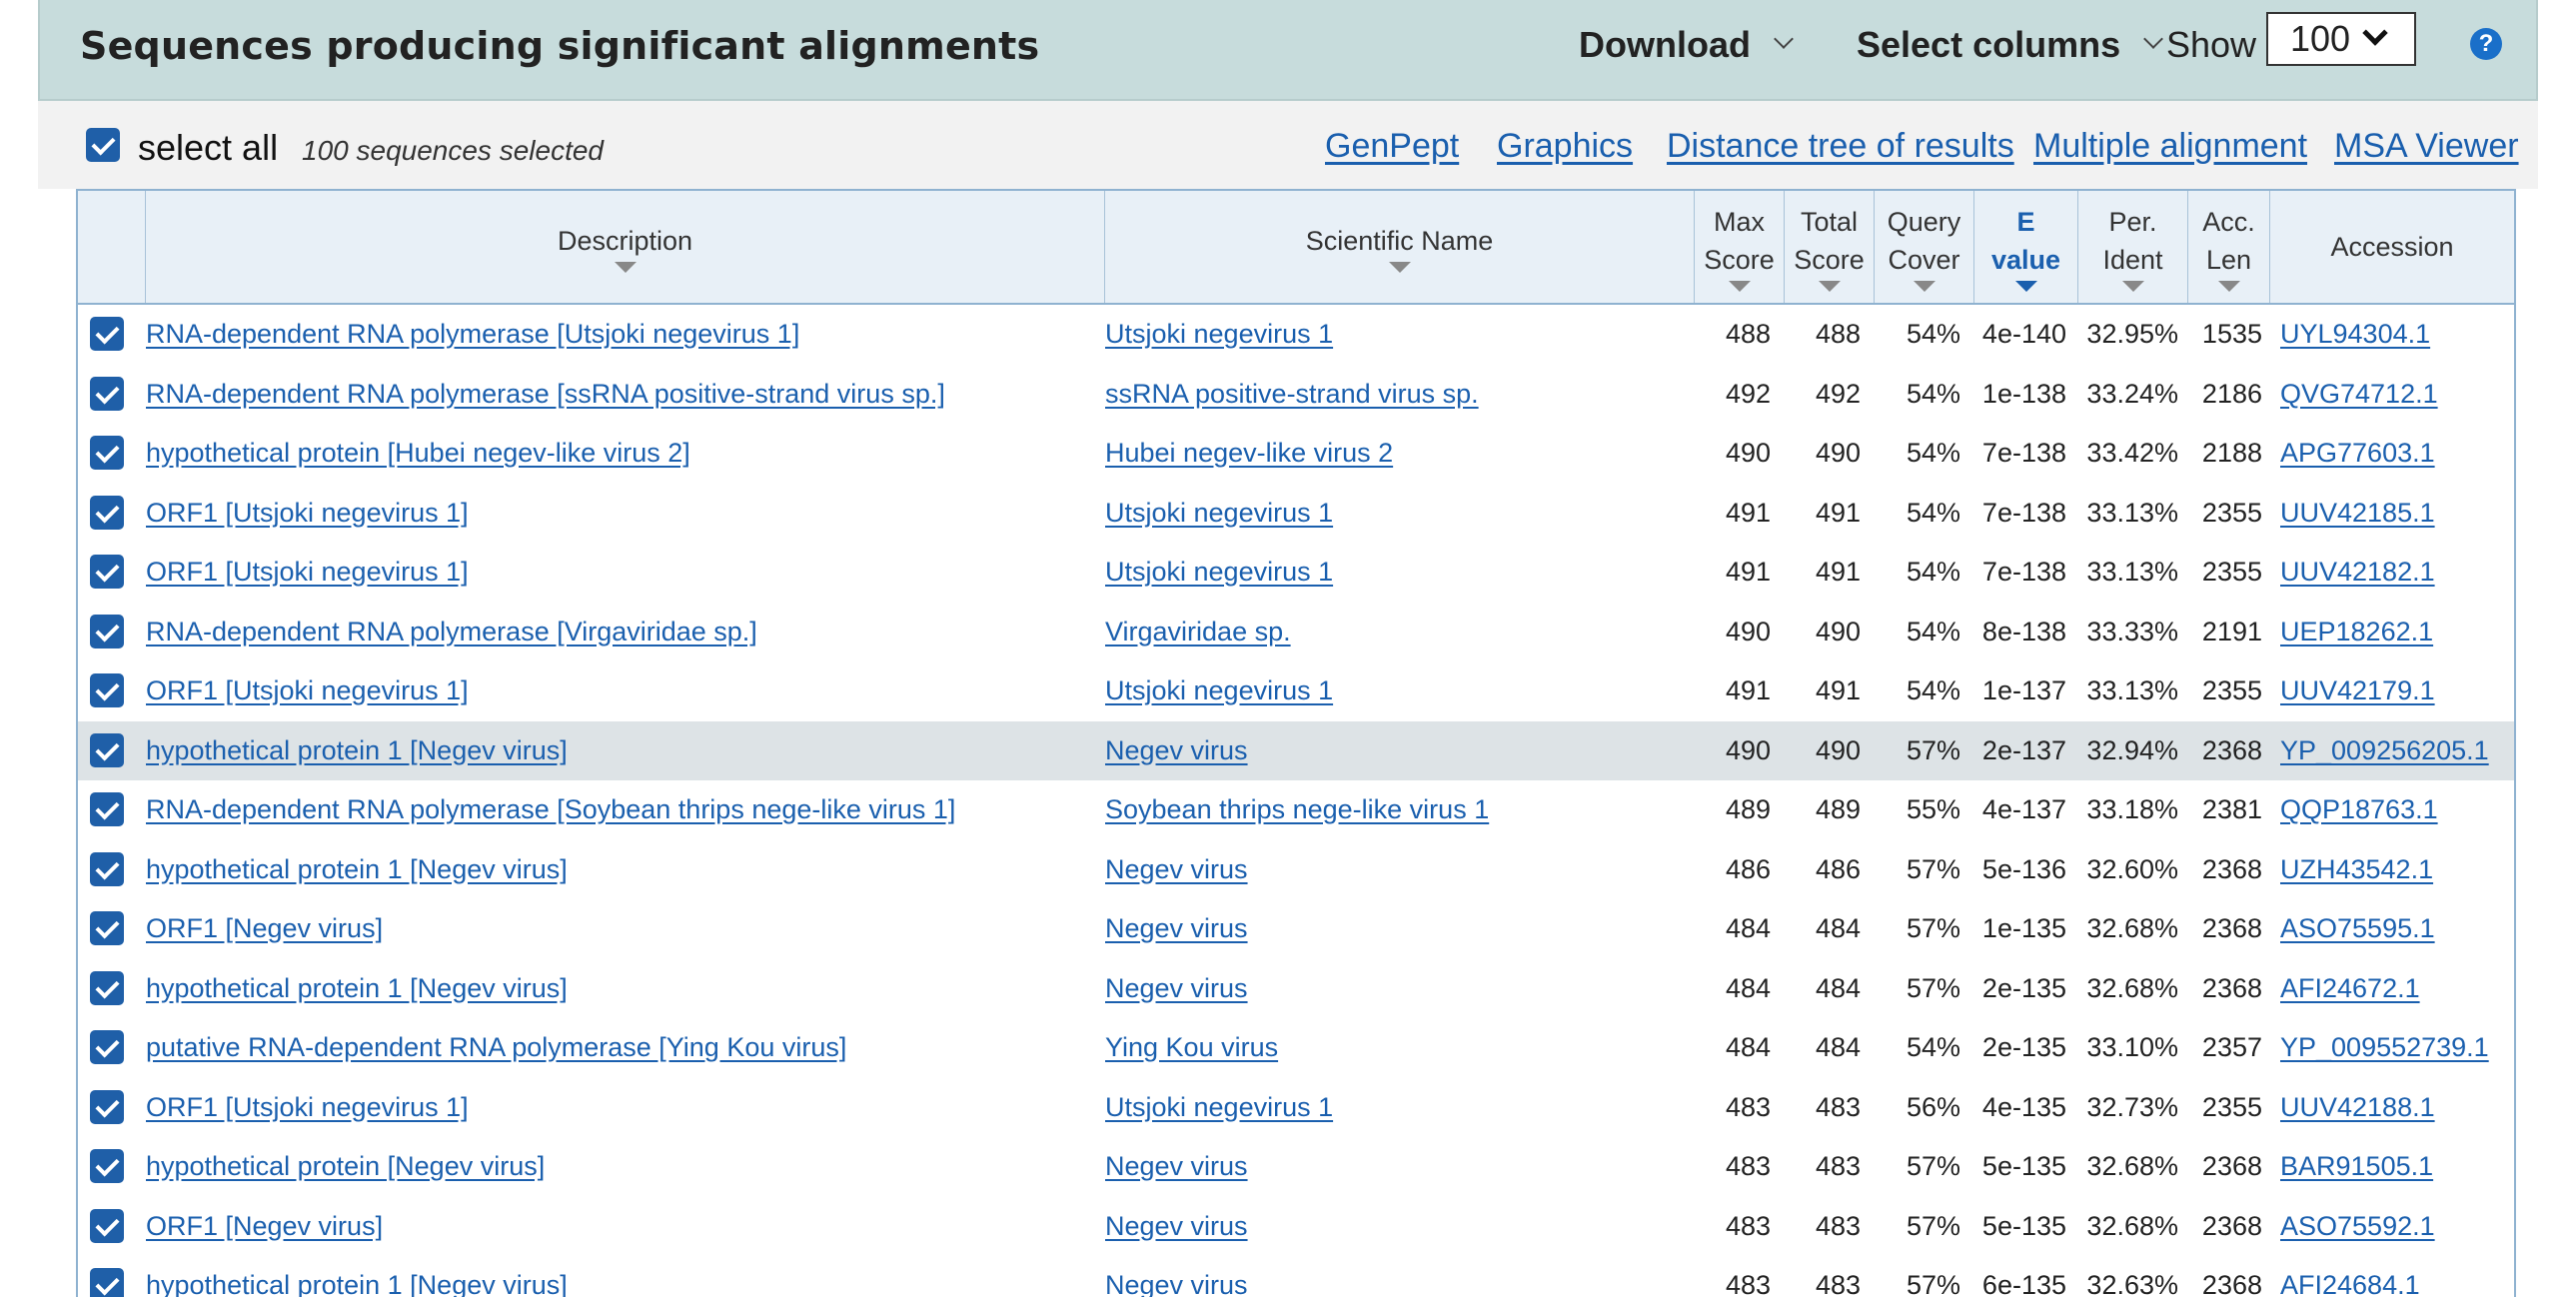 This screenshot has height=1297, width=2576. Describe the element at coordinates (2397, 1166) in the screenshot. I see `accession-link: BAR91505.1` at that location.